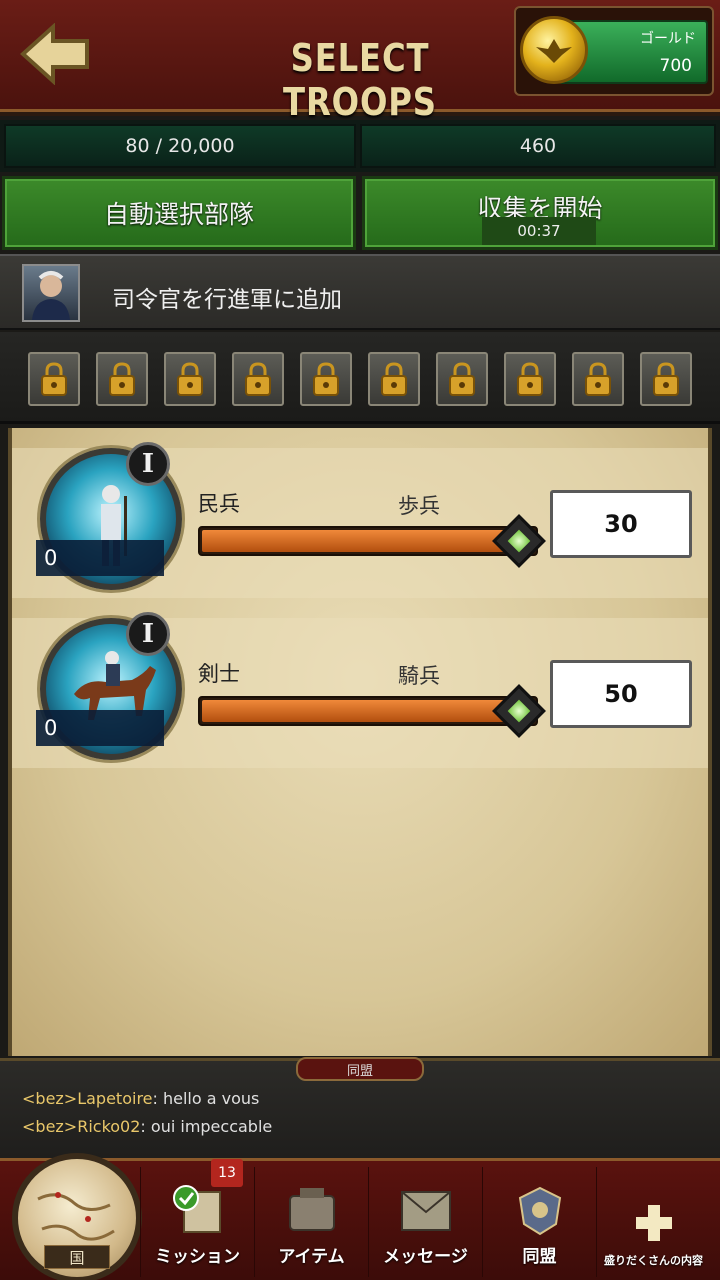  Describe the element at coordinates (77, 1257) in the screenshot. I see `kingdom-label: 国` at that location.